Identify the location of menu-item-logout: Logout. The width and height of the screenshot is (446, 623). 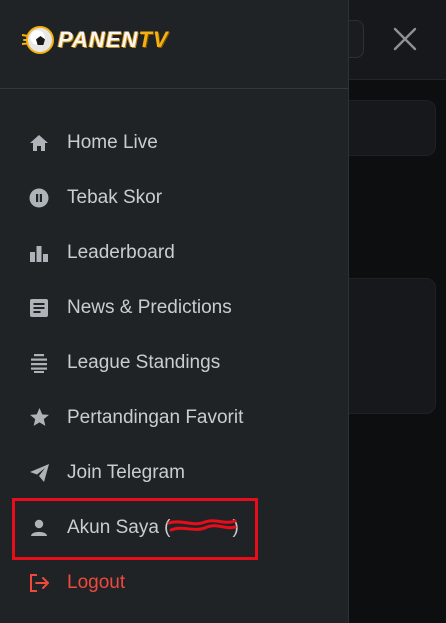
(174, 582).